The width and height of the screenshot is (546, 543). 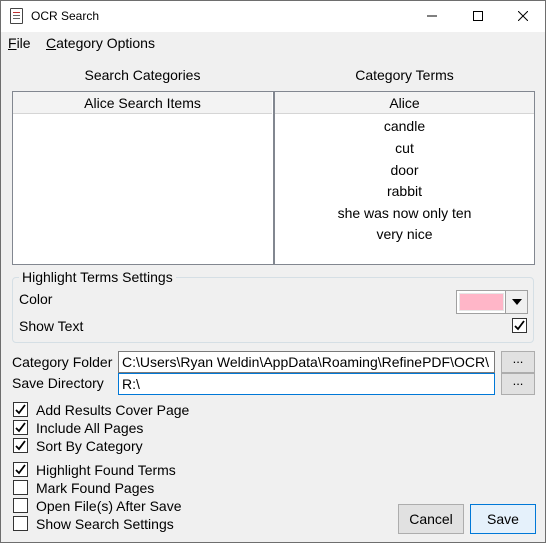 I want to click on save-directory-label: Save Directory, so click(x=58, y=383).